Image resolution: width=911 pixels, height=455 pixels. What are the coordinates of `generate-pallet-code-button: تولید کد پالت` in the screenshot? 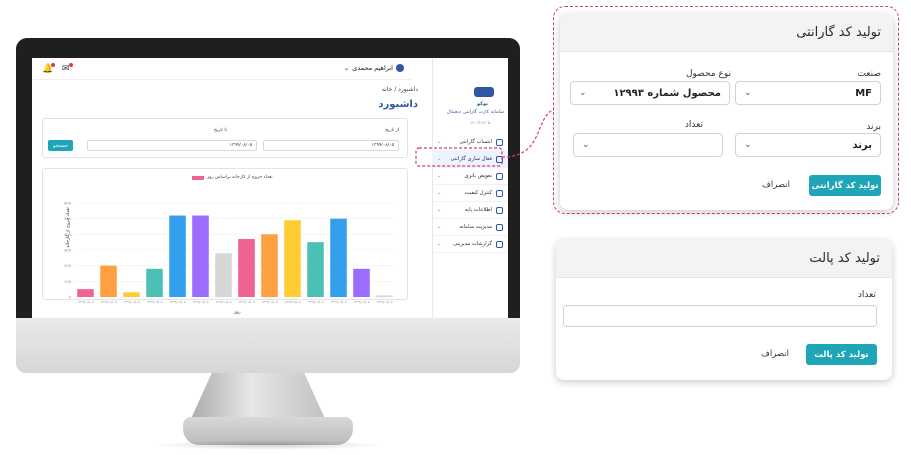 It's located at (841, 354).